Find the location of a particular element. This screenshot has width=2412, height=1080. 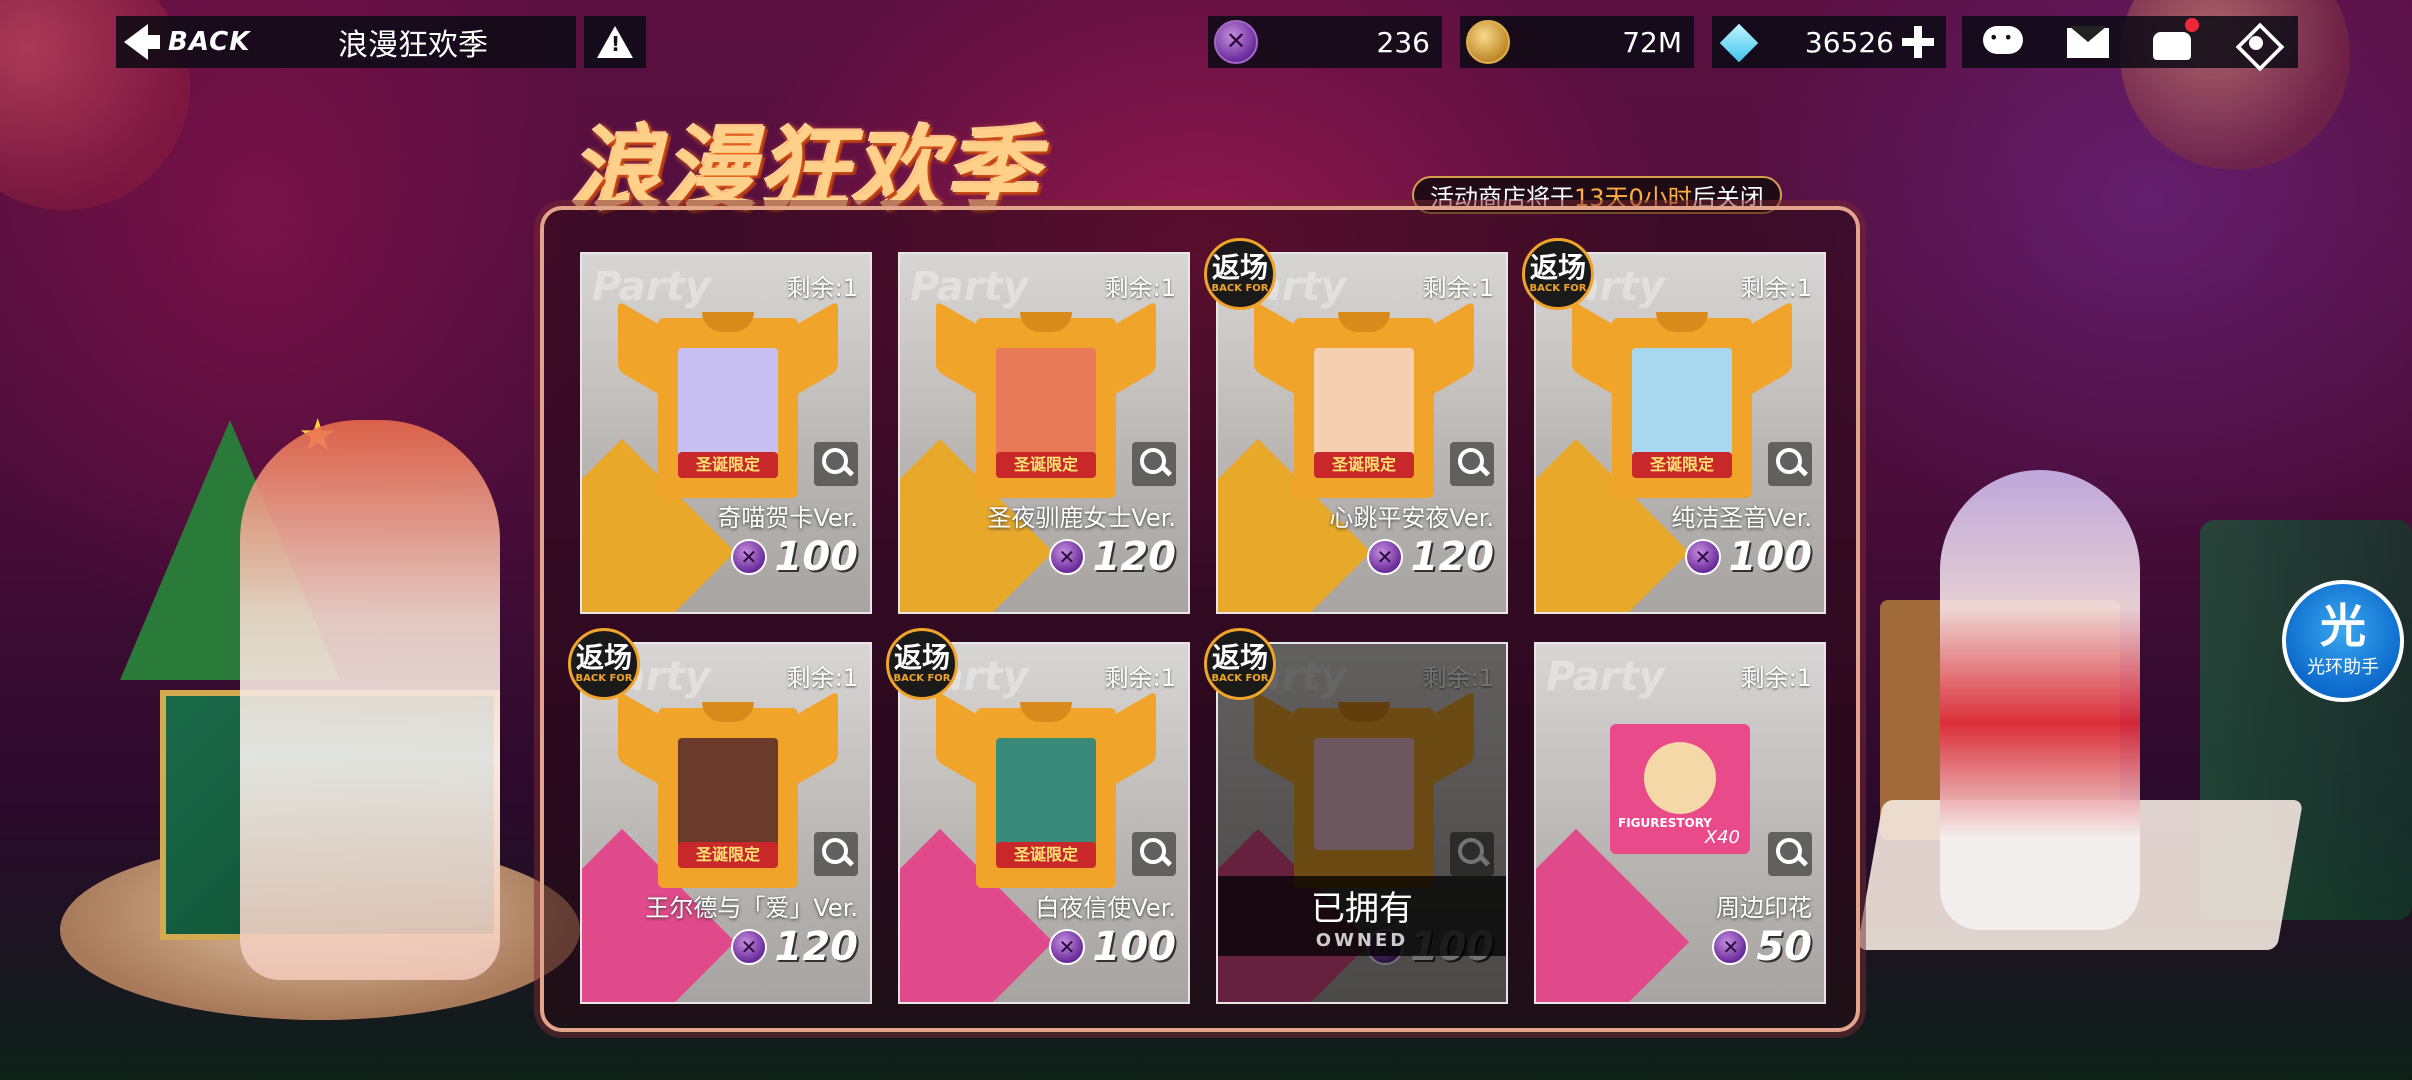

chat-icon is located at coordinates (2004, 44).